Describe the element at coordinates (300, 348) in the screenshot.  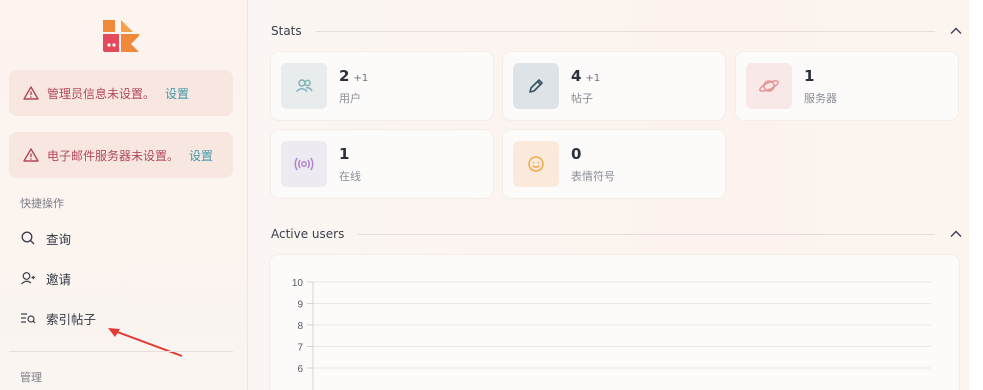
I see `y-tick-label: 7` at that location.